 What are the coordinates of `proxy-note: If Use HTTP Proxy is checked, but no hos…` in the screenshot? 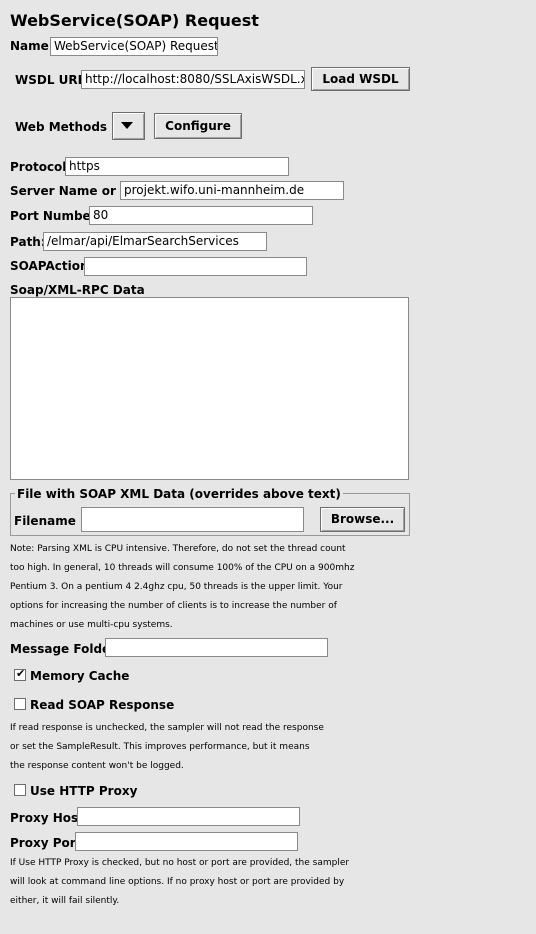 It's located at (200, 882).